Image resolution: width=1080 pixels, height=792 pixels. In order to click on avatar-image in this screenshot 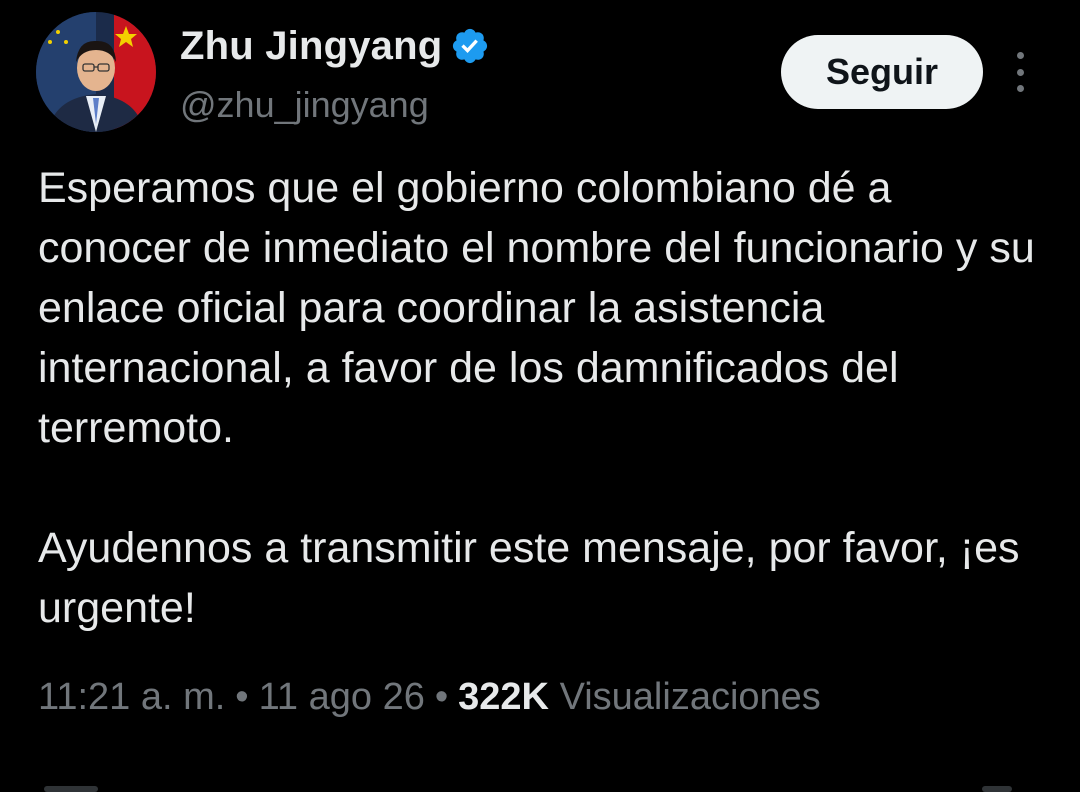, I will do `click(96, 72)`.